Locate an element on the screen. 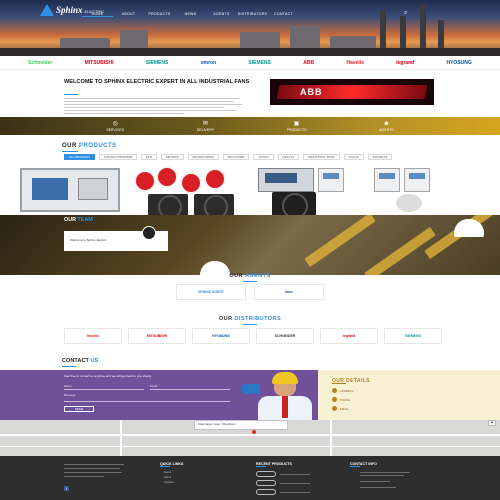  brand-logo: omron is located at coordinates (209, 63).